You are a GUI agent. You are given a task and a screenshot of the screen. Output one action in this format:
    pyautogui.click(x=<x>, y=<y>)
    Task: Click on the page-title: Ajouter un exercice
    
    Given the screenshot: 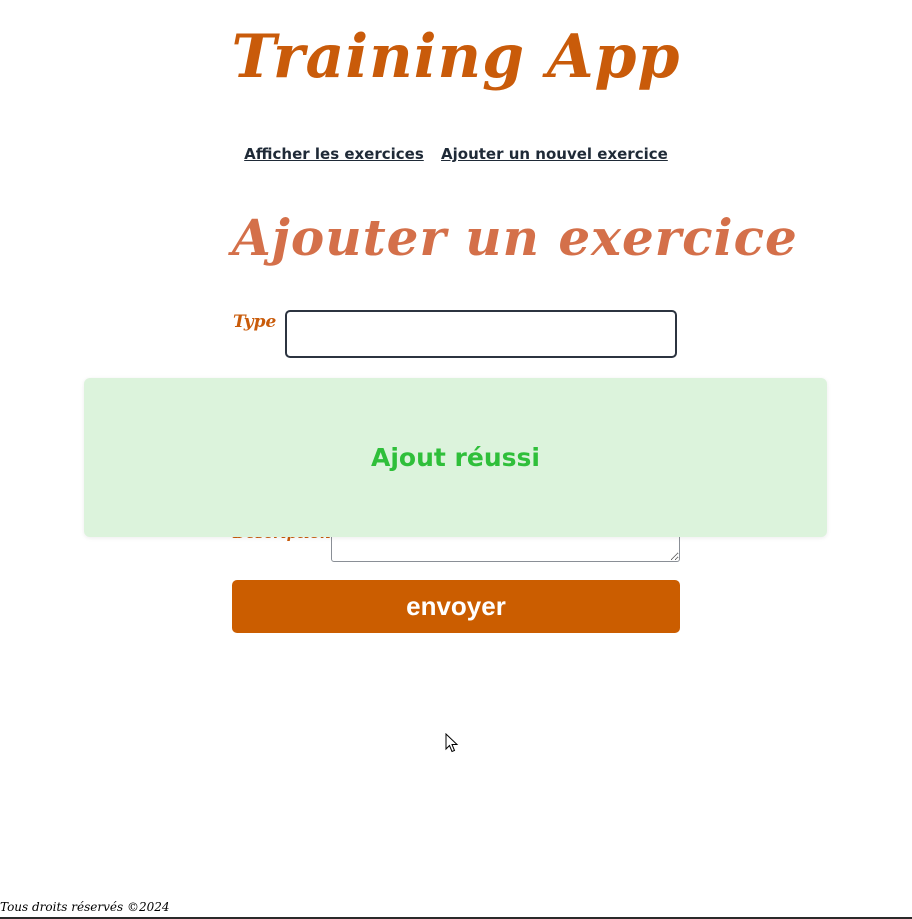 What is the action you would take?
    pyautogui.click(x=515, y=237)
    